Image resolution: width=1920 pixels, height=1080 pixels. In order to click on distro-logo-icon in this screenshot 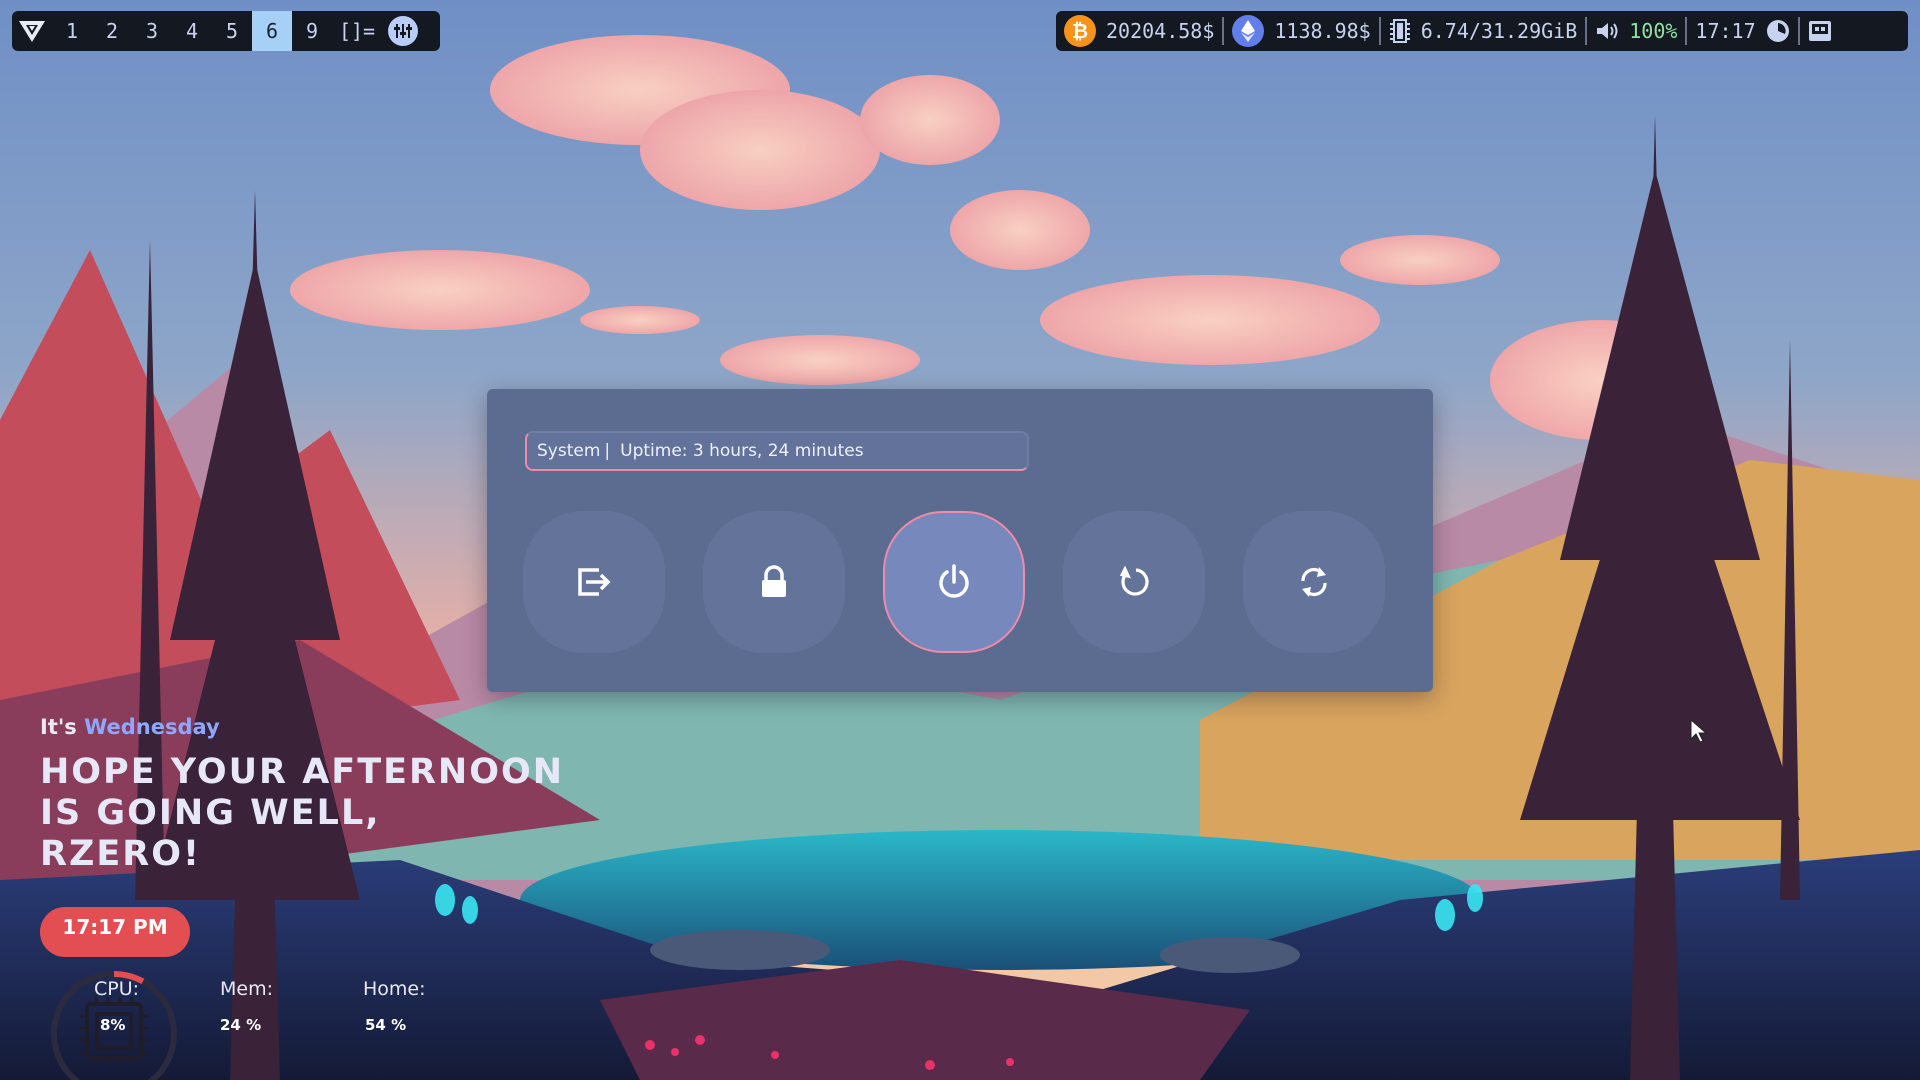, I will do `click(32, 31)`.